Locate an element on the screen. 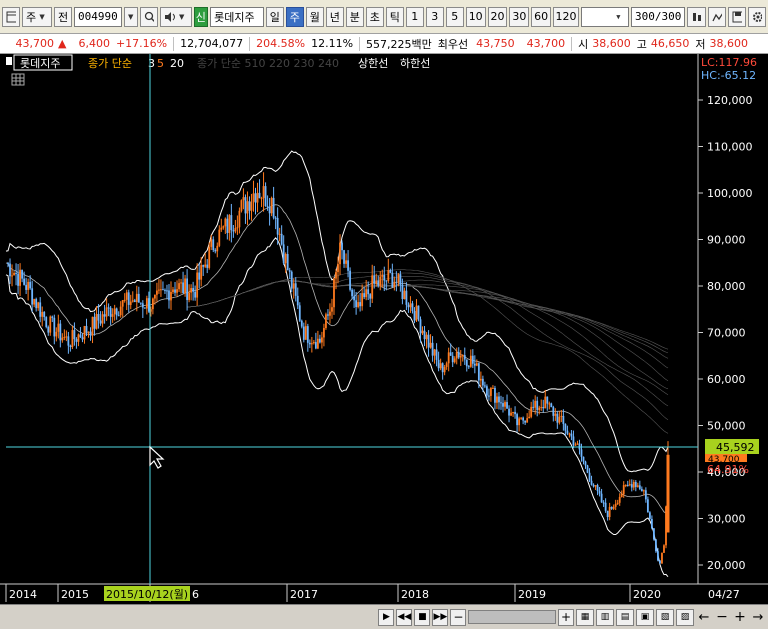 Image resolution: width=768 pixels, height=629 pixels. period-minute: 분 is located at coordinates (354, 16).